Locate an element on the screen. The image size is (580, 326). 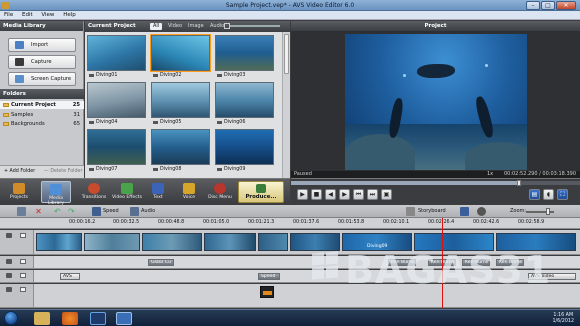
text-clip: AVS is located at coordinates (70, 276).